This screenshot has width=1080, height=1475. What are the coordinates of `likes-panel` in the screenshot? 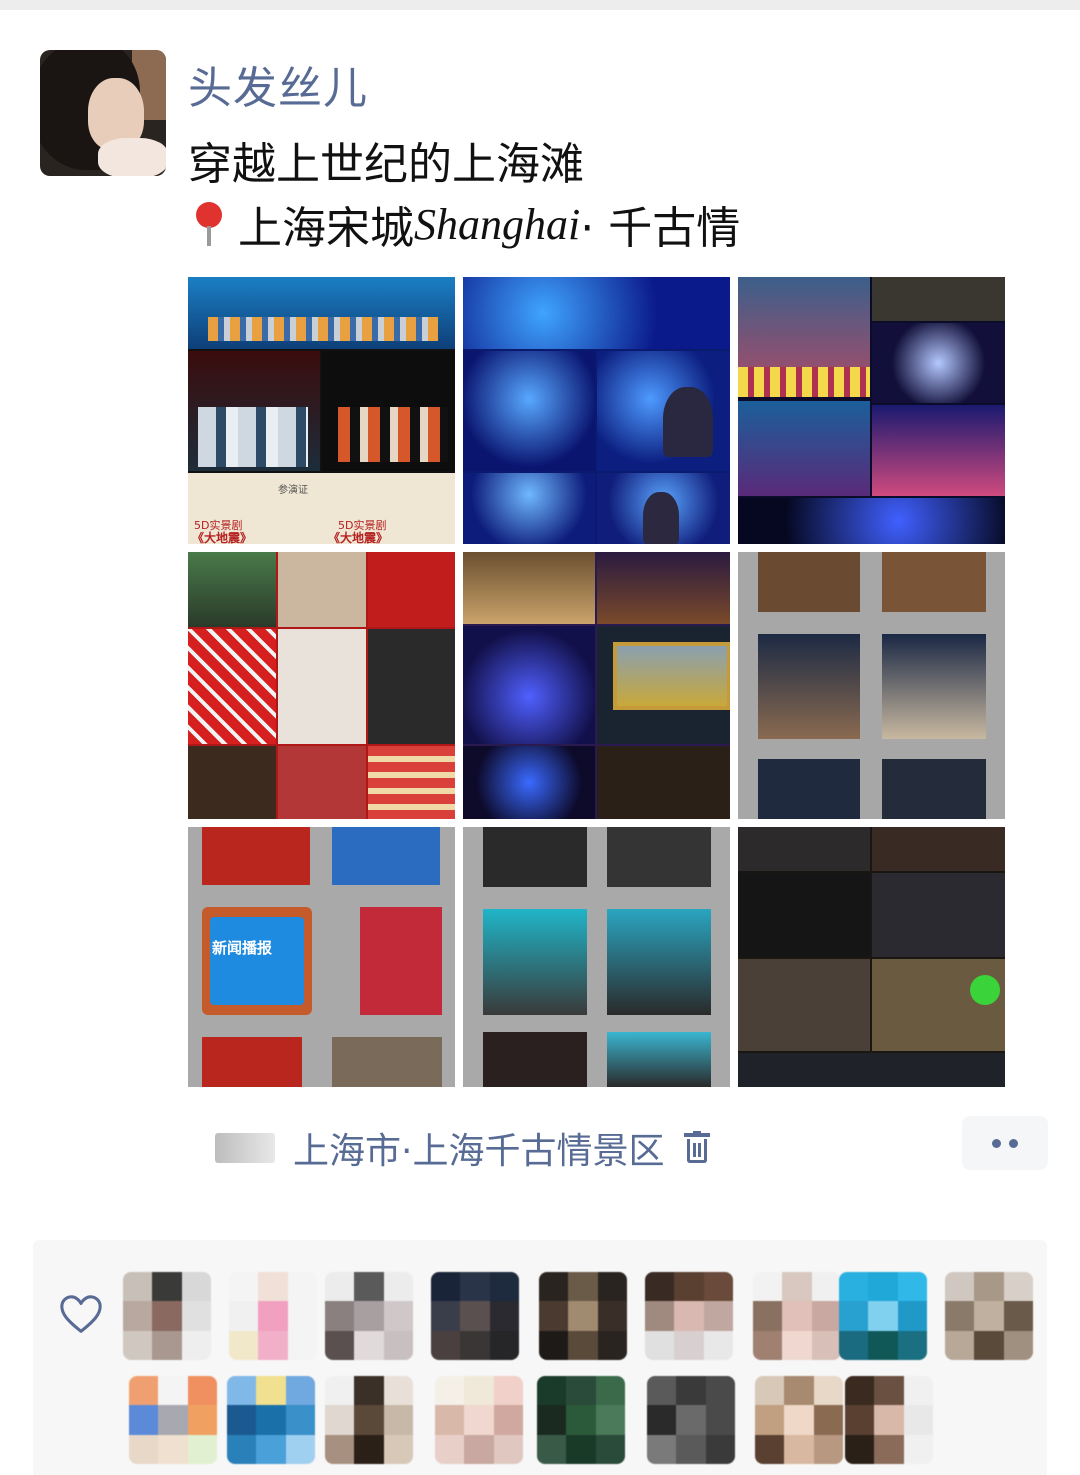 It's located at (540, 1357).